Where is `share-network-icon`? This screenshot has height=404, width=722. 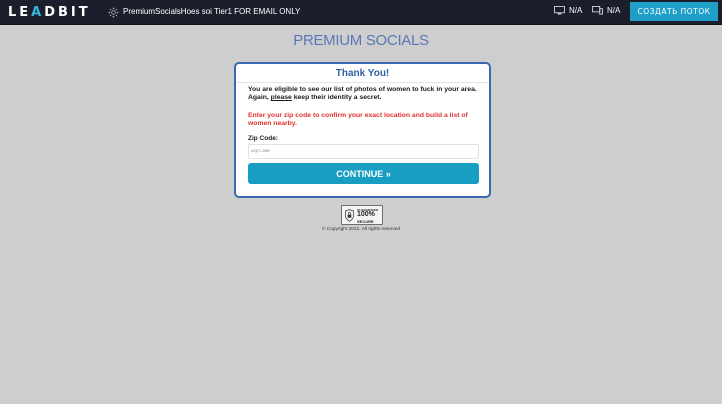 share-network-icon is located at coordinates (113, 12).